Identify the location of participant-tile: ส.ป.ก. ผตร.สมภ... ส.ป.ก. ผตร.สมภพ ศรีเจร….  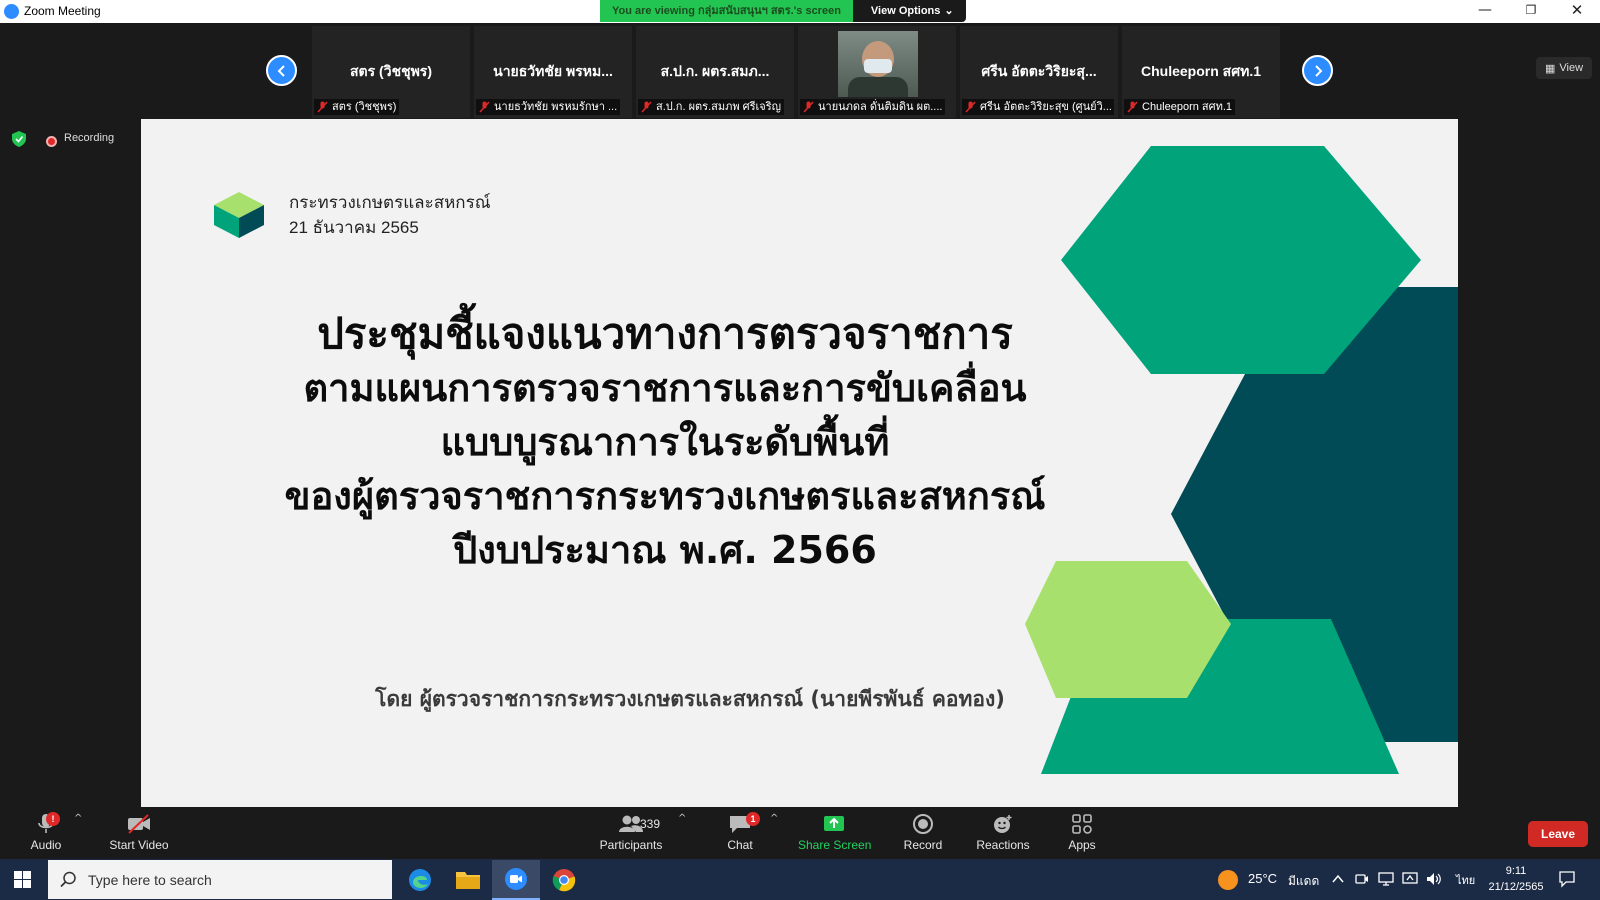
(715, 72).